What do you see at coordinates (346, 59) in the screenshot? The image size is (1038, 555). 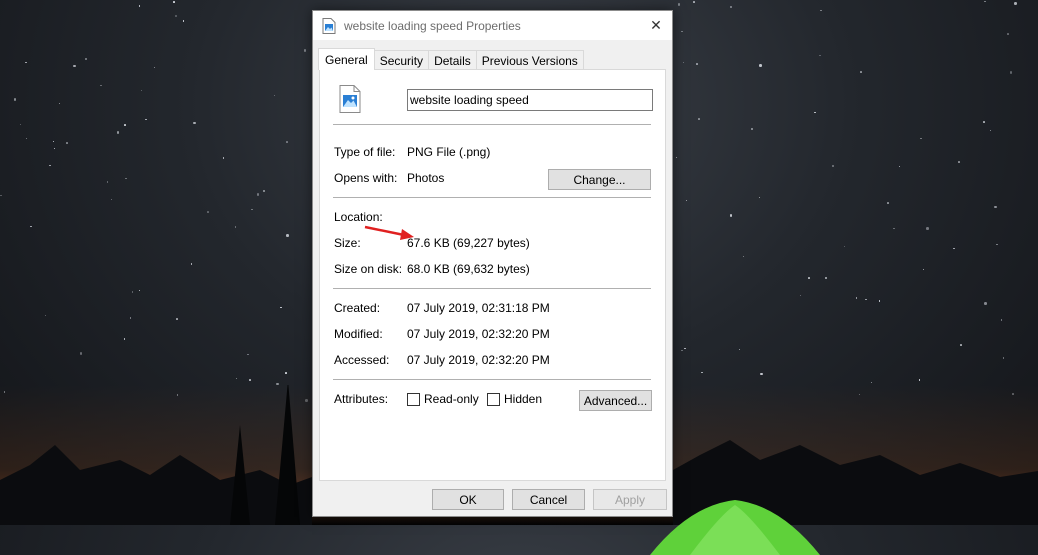 I see `tab-general: General` at bounding box center [346, 59].